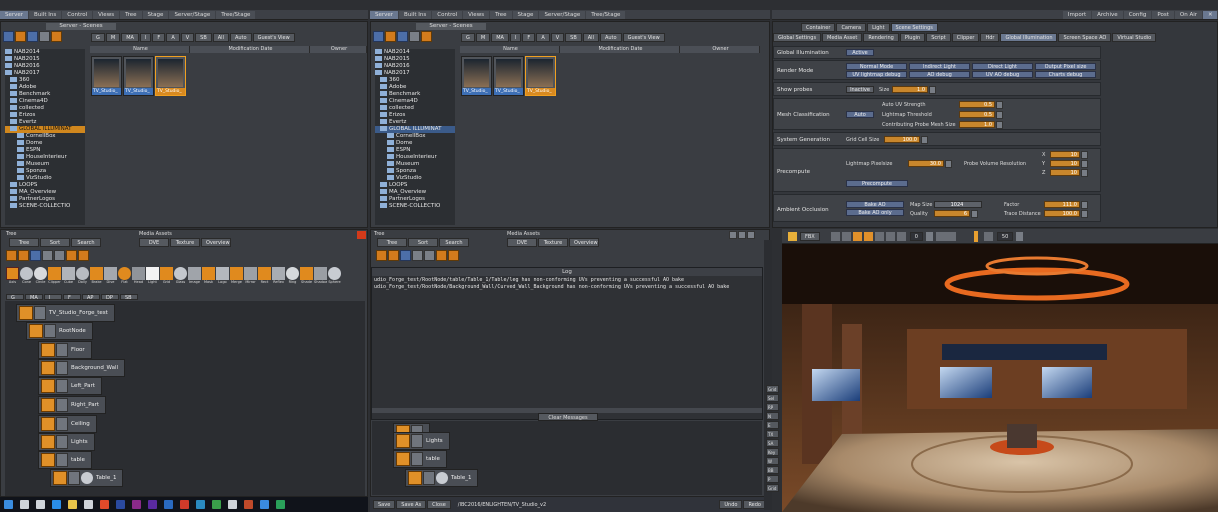 The width and height of the screenshot is (1218, 512). I want to click on play-icon, so click(857, 236).